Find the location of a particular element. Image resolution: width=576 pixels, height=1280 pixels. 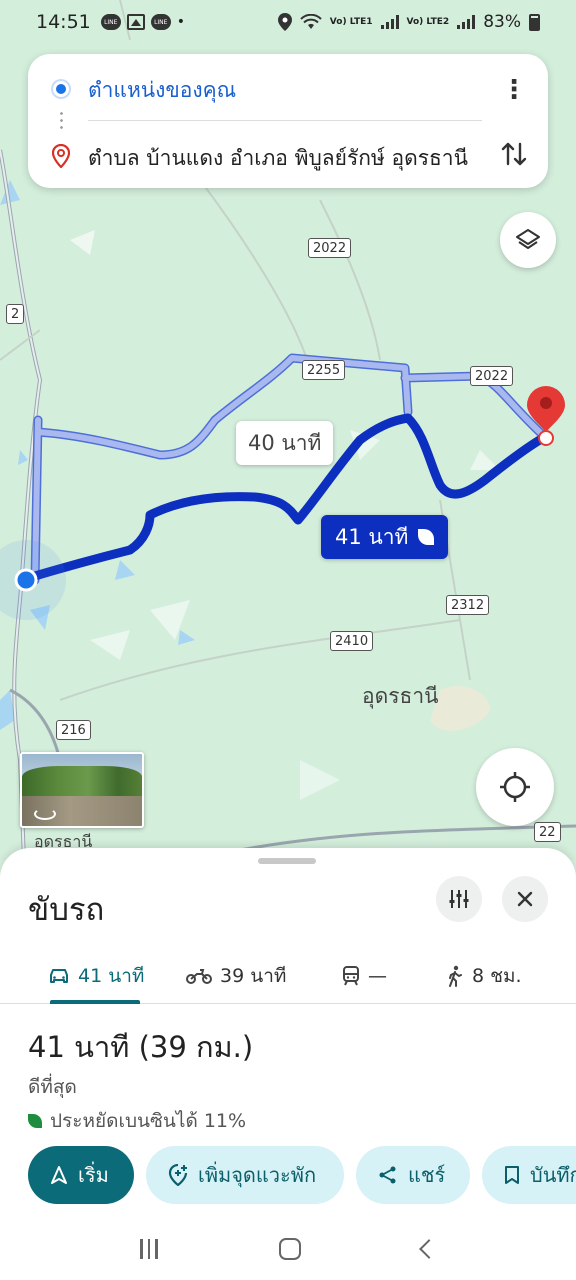

action-buttons: เริ่ม เพิ่มจุดแวะพัก แชร์ บันทึก is located at coordinates (302, 1175).